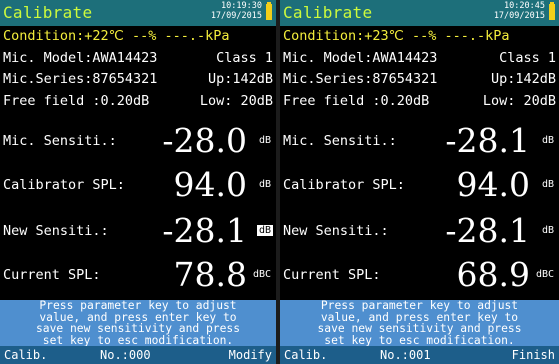 Image resolution: width=559 pixels, height=364 pixels. What do you see at coordinates (210, 274) in the screenshot?
I see `current-spl-value: 78.8` at bounding box center [210, 274].